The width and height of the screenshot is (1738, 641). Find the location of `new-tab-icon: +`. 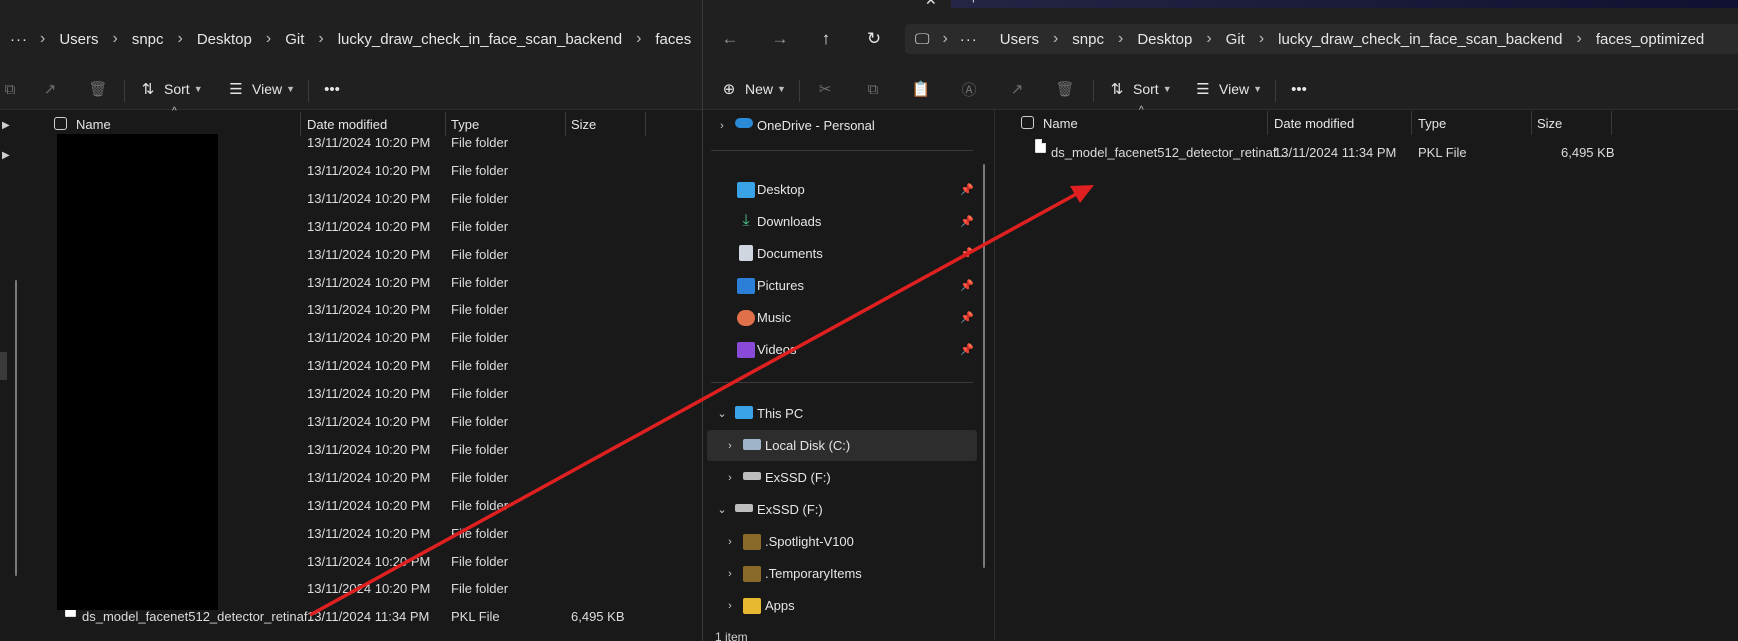

new-tab-icon: + is located at coordinates (973, 4).